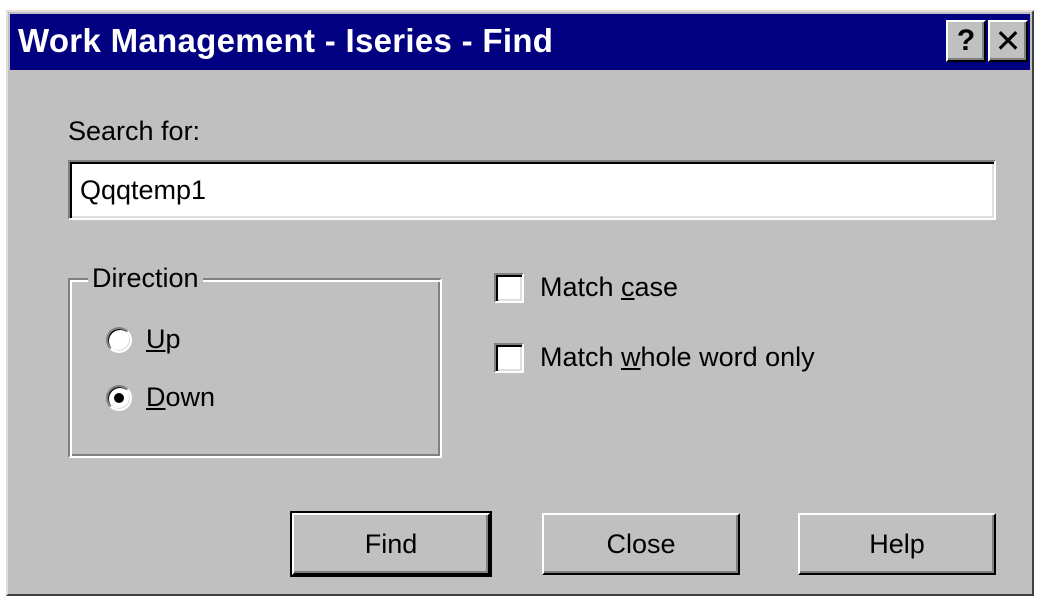 The width and height of the screenshot is (1040, 599). I want to click on match-case-option: Match case, so click(586, 287).